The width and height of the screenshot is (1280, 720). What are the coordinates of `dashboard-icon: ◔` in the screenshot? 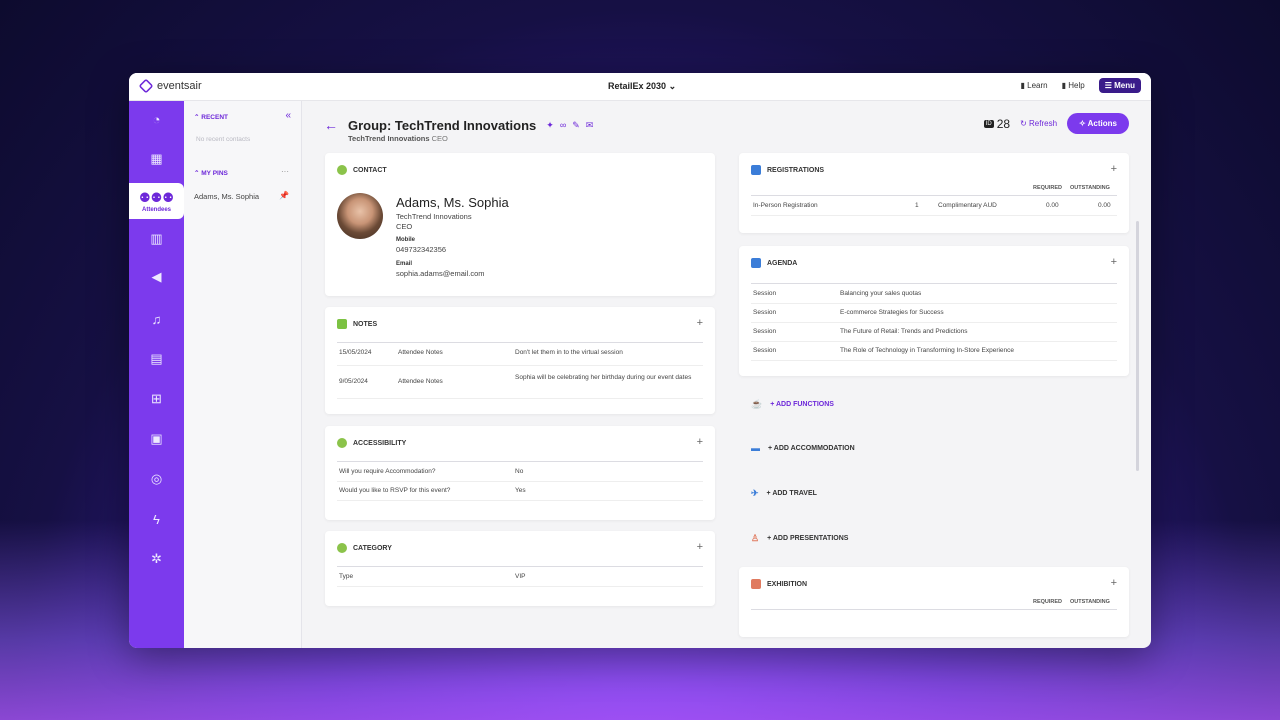 It's located at (156, 119).